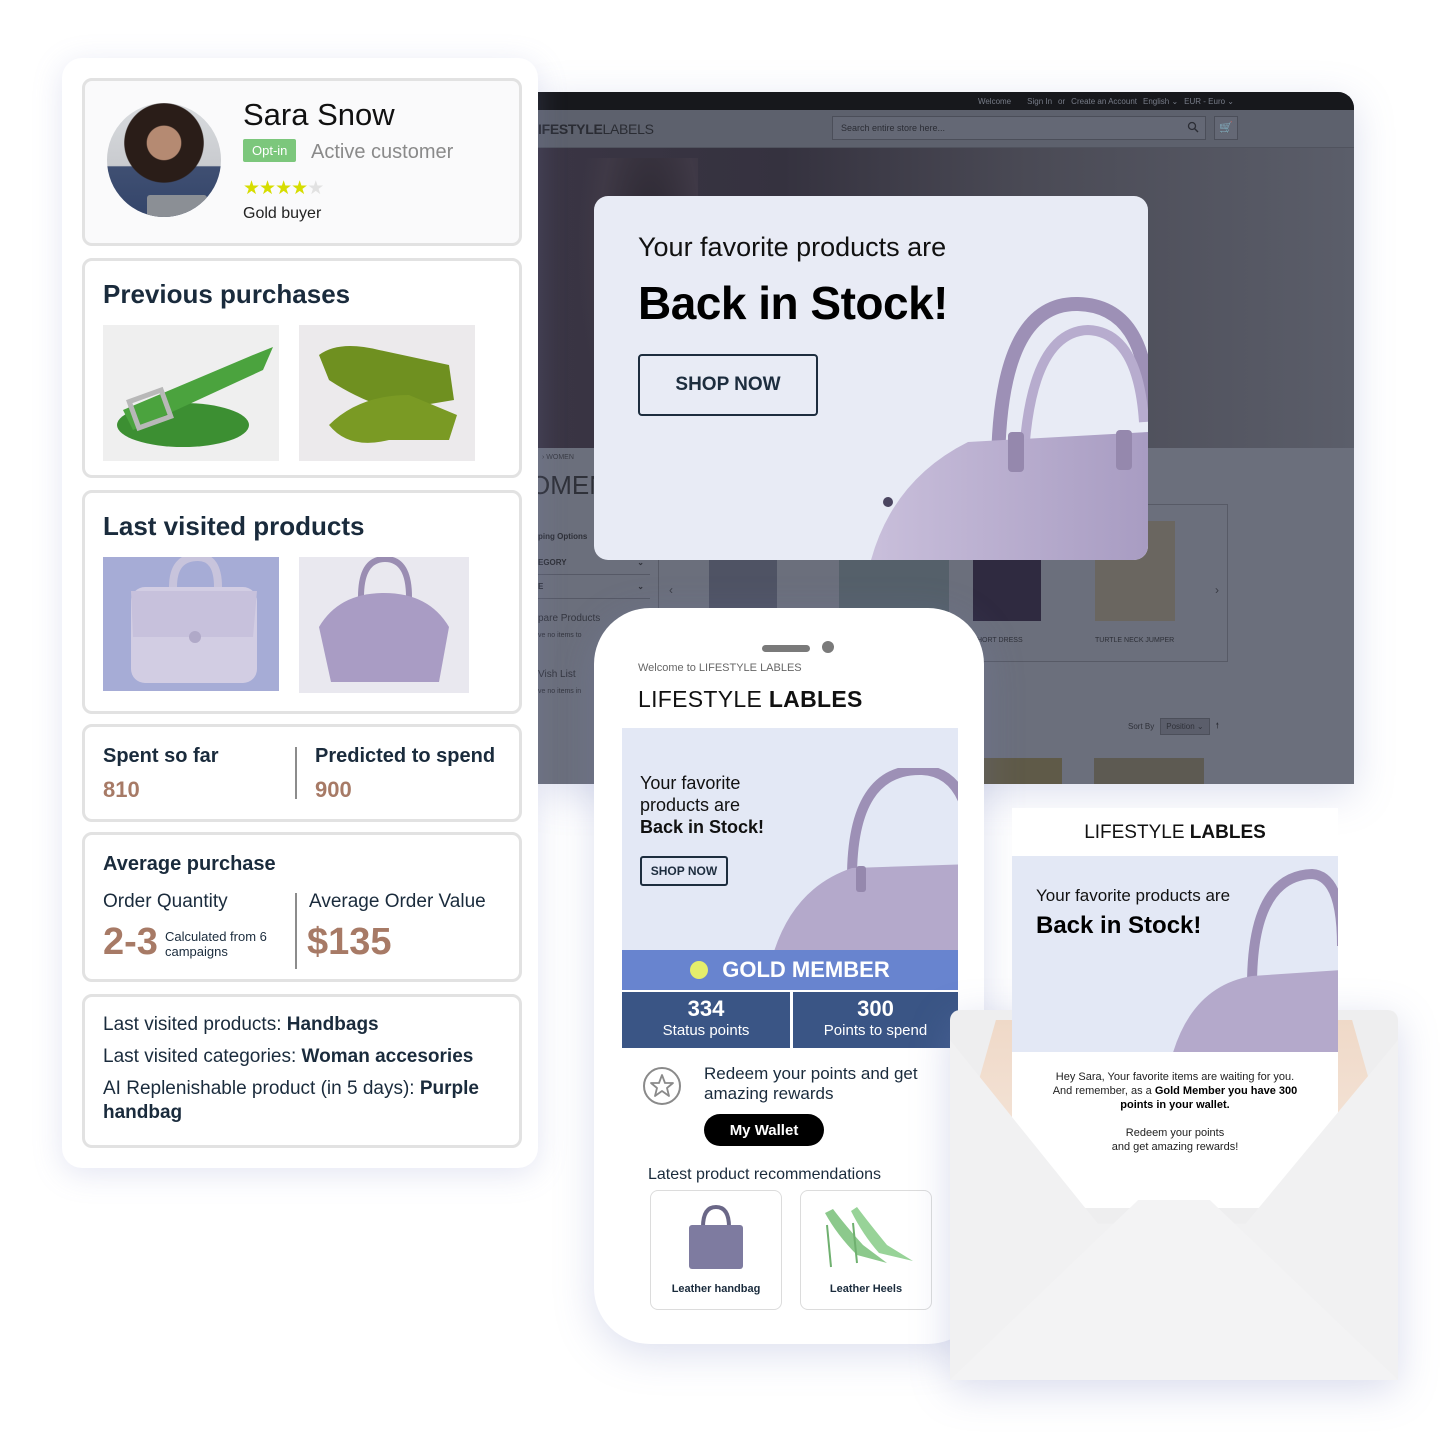 This screenshot has width=1440, height=1440. What do you see at coordinates (1103, 1091) in the screenshot?
I see `email-body-line: And remember, as a` at bounding box center [1103, 1091].